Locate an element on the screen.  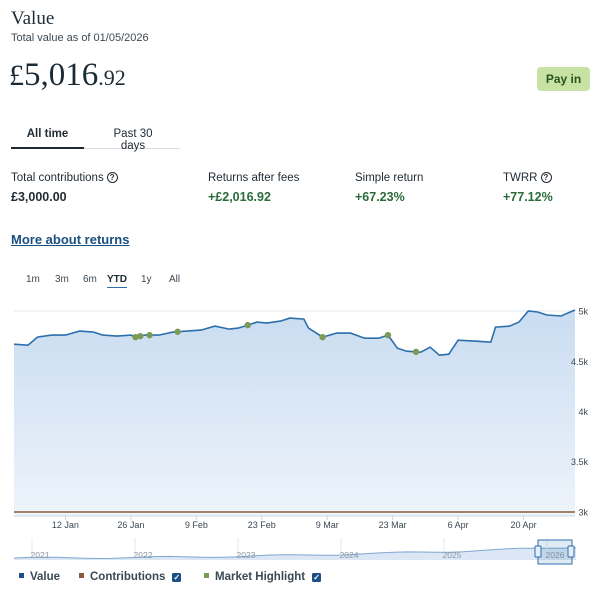
market-highlight-checkbox: ✓ is located at coordinates (317, 577).